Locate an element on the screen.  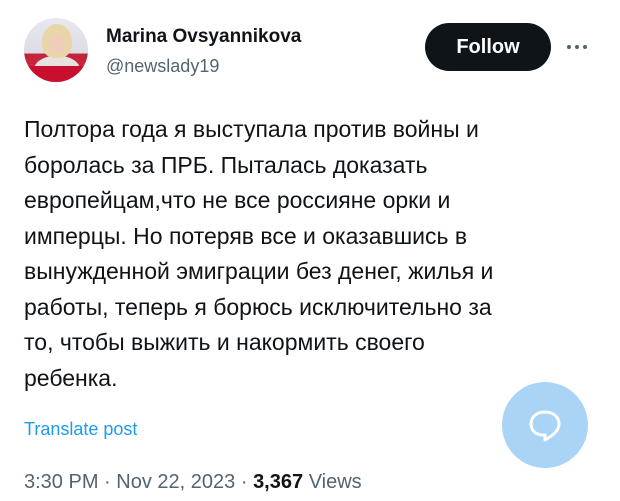
more-options-icon is located at coordinates (577, 47).